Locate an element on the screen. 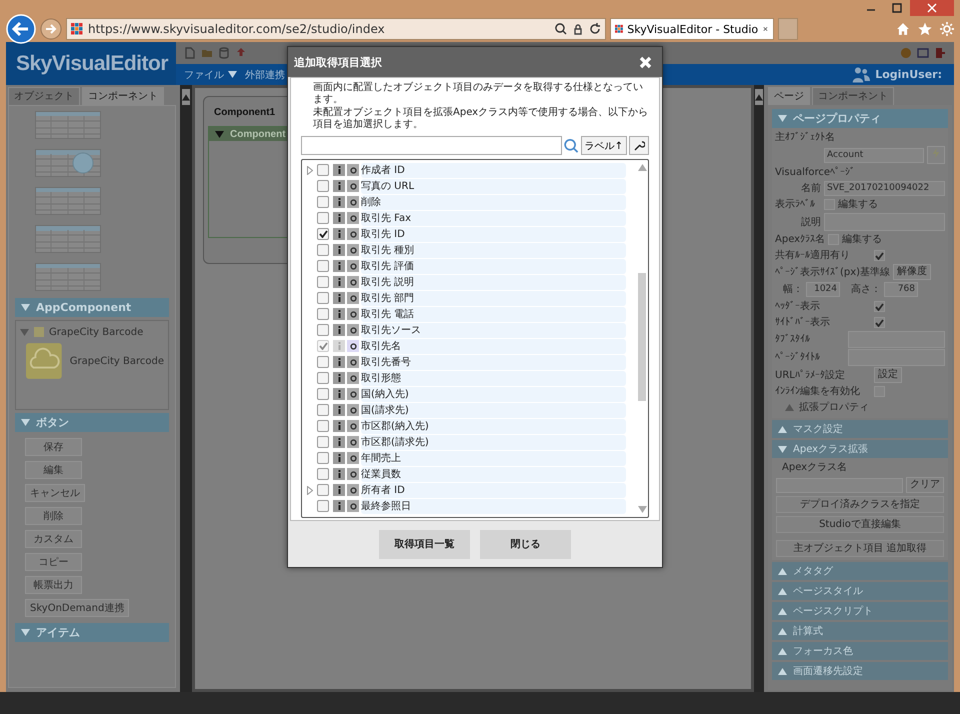  home-icon is located at coordinates (903, 29).